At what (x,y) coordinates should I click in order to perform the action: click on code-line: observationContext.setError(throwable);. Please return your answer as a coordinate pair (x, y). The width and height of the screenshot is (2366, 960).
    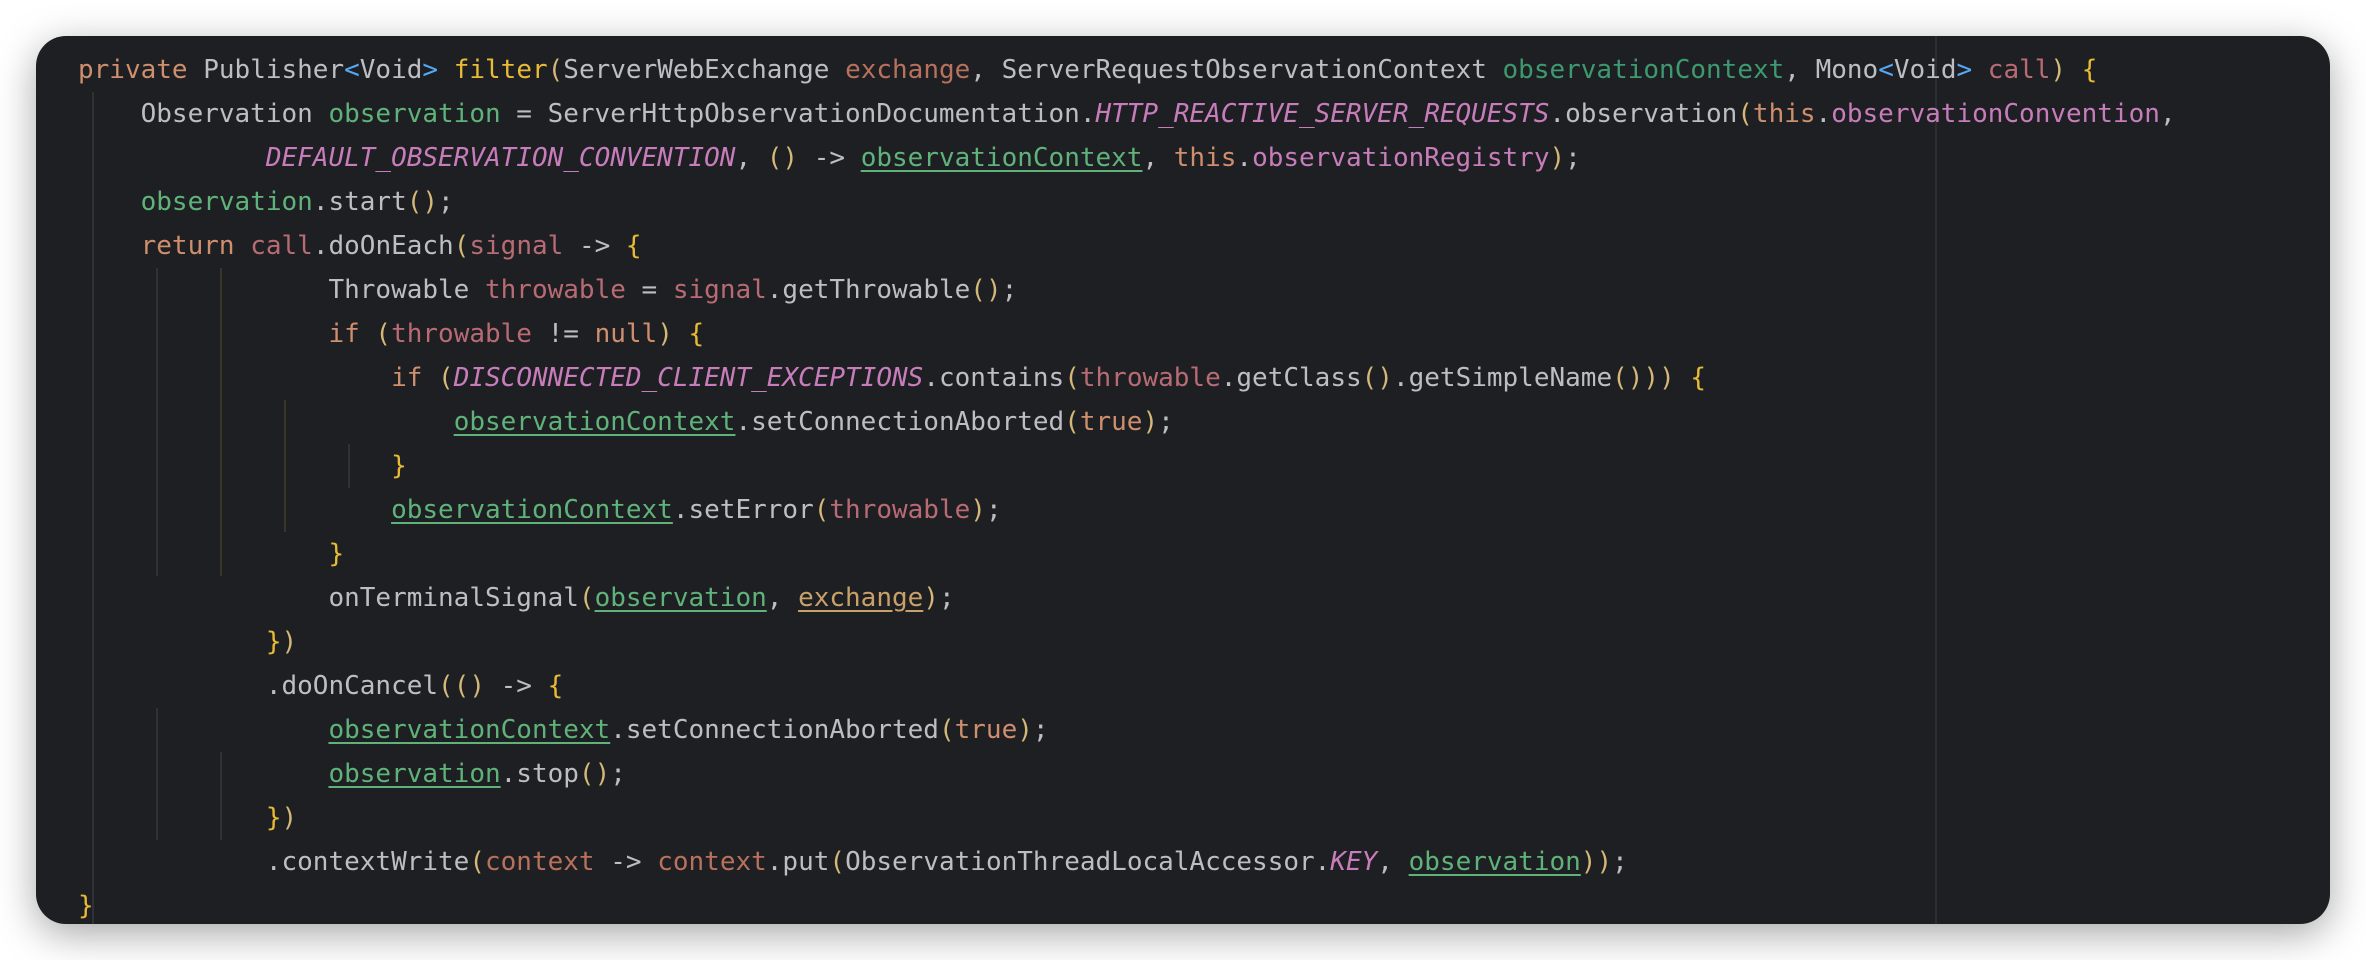
    Looking at the image, I should click on (1127, 510).